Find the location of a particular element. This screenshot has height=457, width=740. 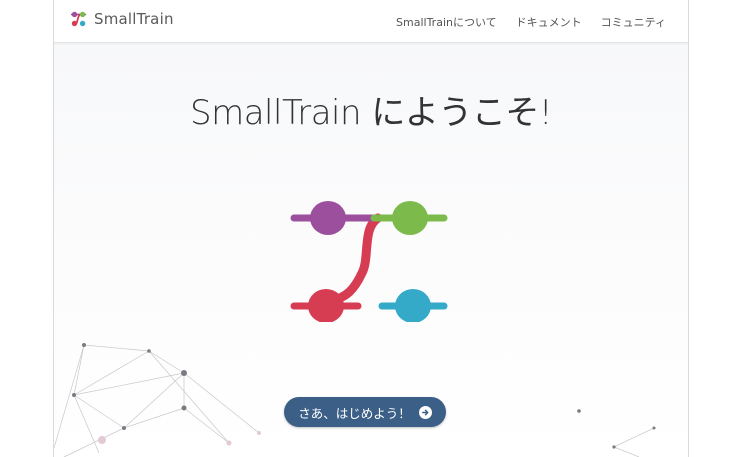

nav-link-community: コミュニティ is located at coordinates (633, 22).